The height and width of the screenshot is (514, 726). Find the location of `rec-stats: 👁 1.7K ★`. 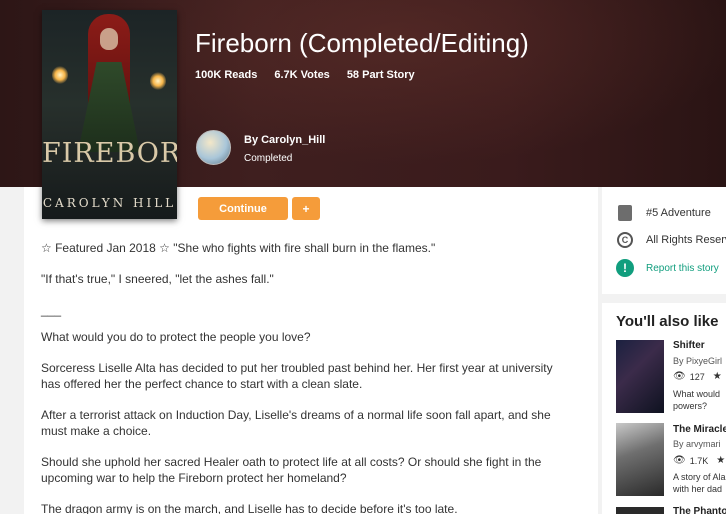

rec-stats: 👁 1.7K ★ is located at coordinates (699, 460).